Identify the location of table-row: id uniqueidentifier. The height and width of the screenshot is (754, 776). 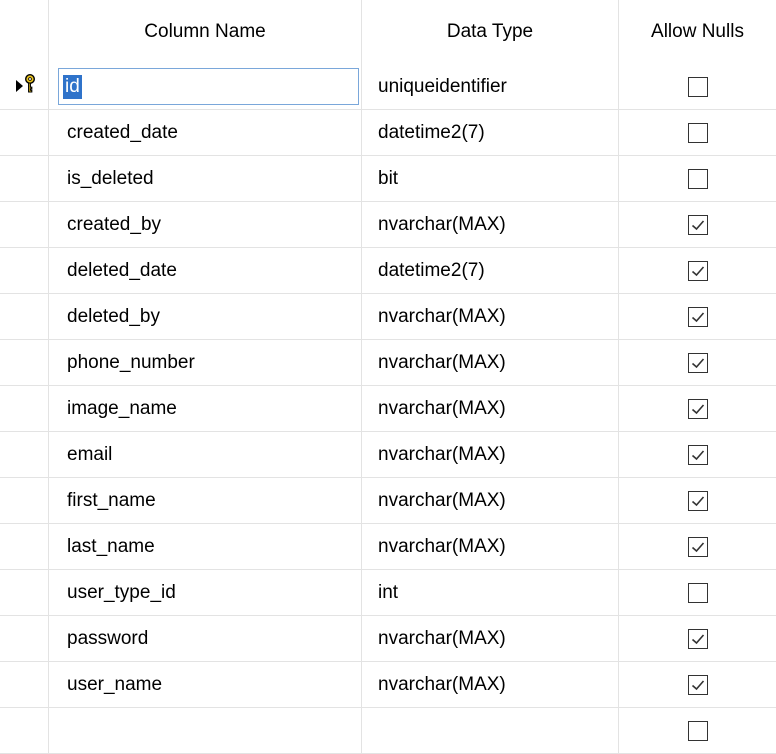
(388, 87).